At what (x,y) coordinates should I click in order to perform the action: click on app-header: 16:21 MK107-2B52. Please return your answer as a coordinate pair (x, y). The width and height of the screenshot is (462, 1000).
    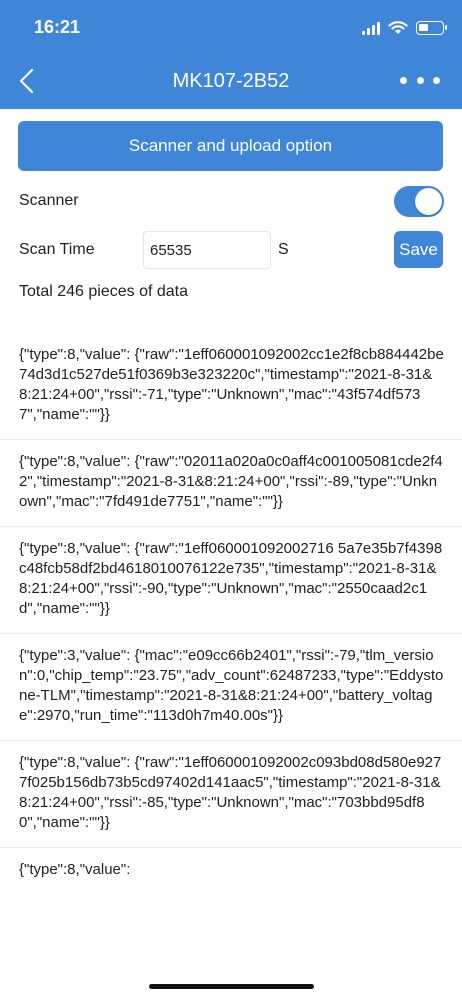
    Looking at the image, I should click on (231, 54).